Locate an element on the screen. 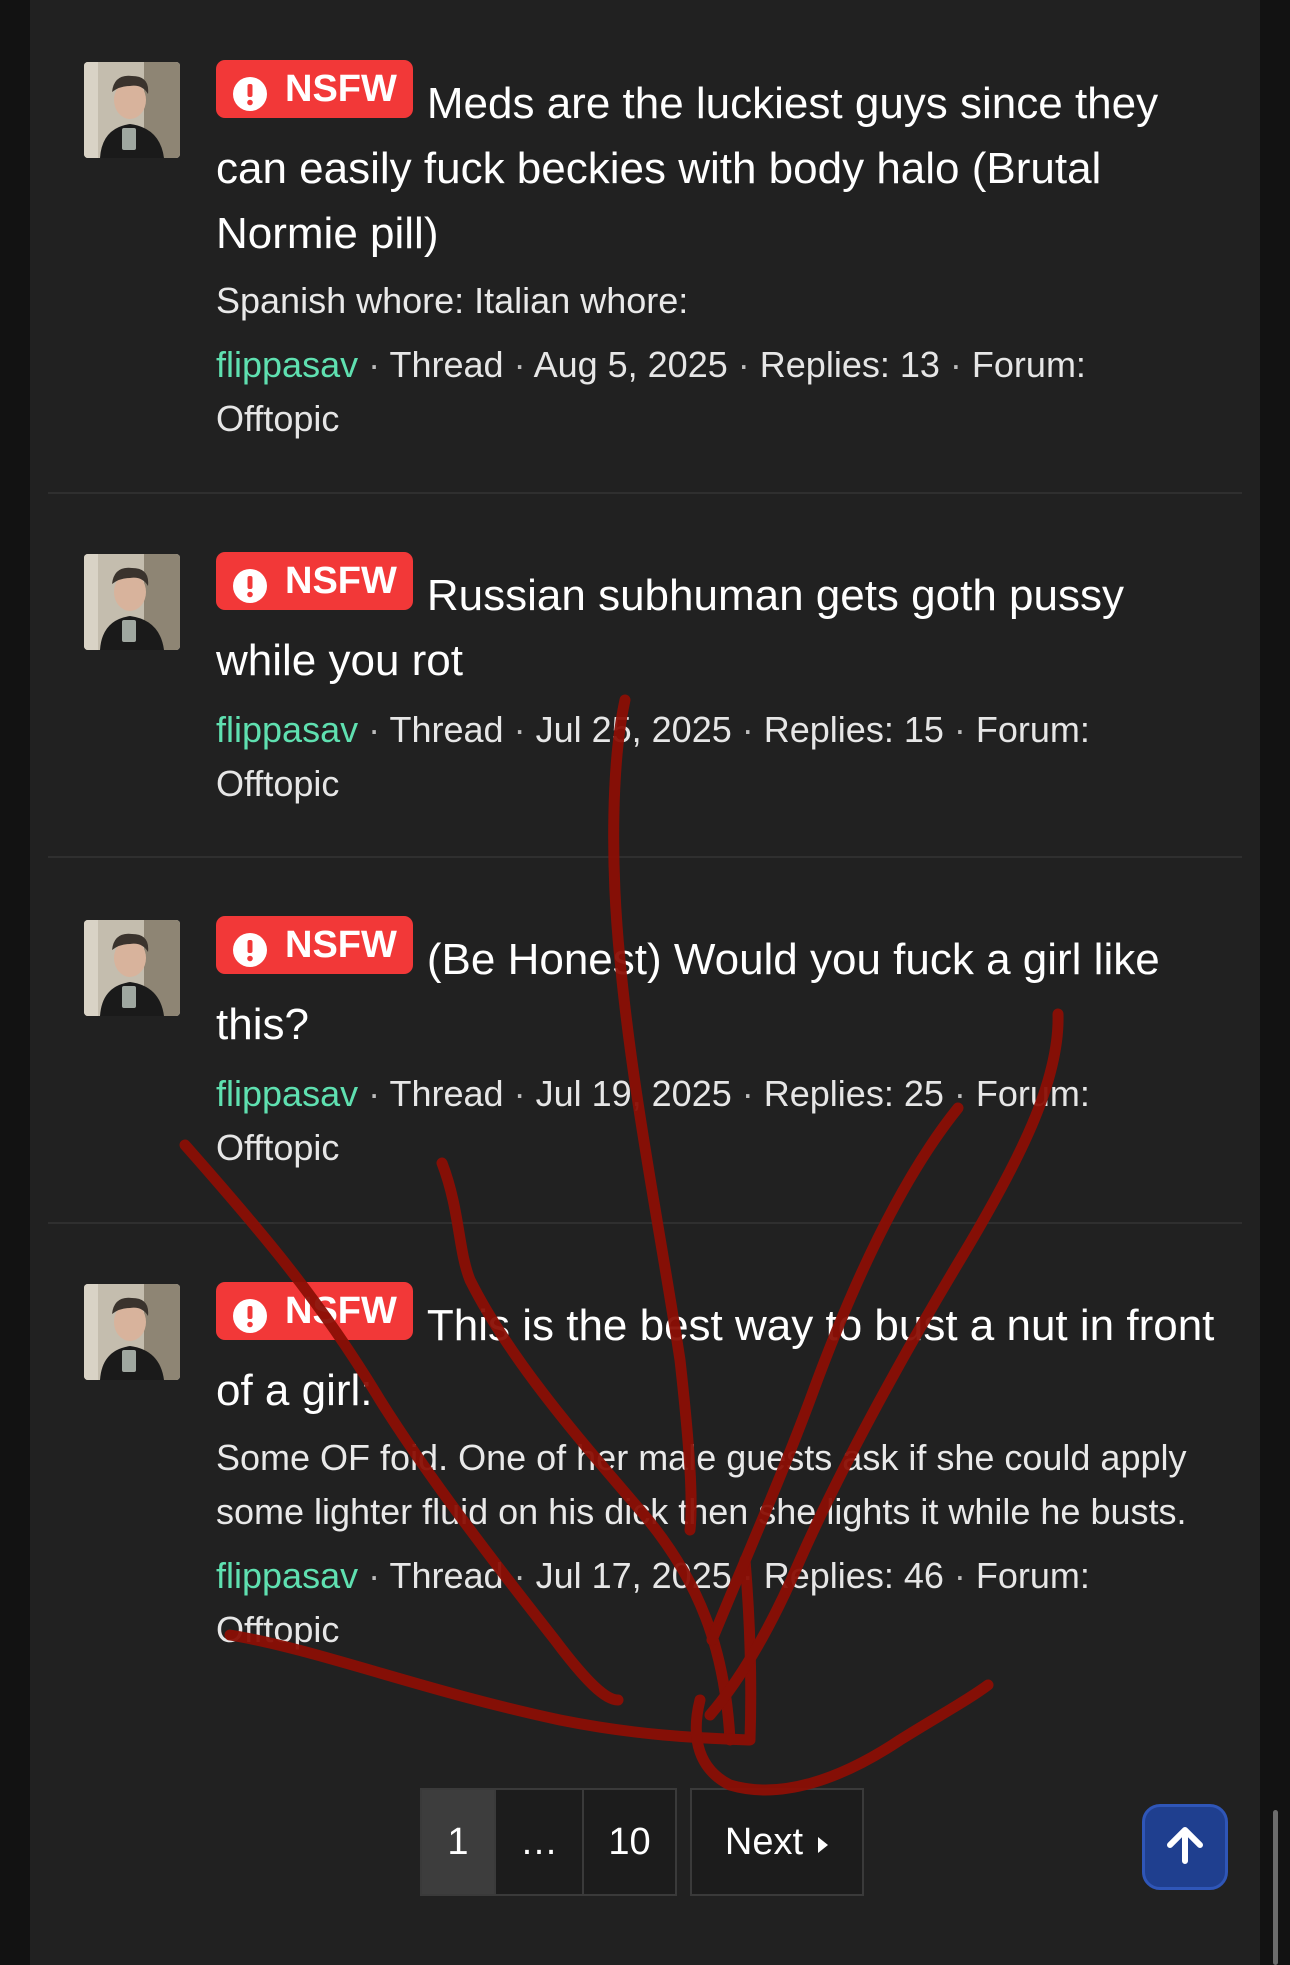  thread-snippet: Spanish whore: Italian whore: is located at coordinates (452, 300).